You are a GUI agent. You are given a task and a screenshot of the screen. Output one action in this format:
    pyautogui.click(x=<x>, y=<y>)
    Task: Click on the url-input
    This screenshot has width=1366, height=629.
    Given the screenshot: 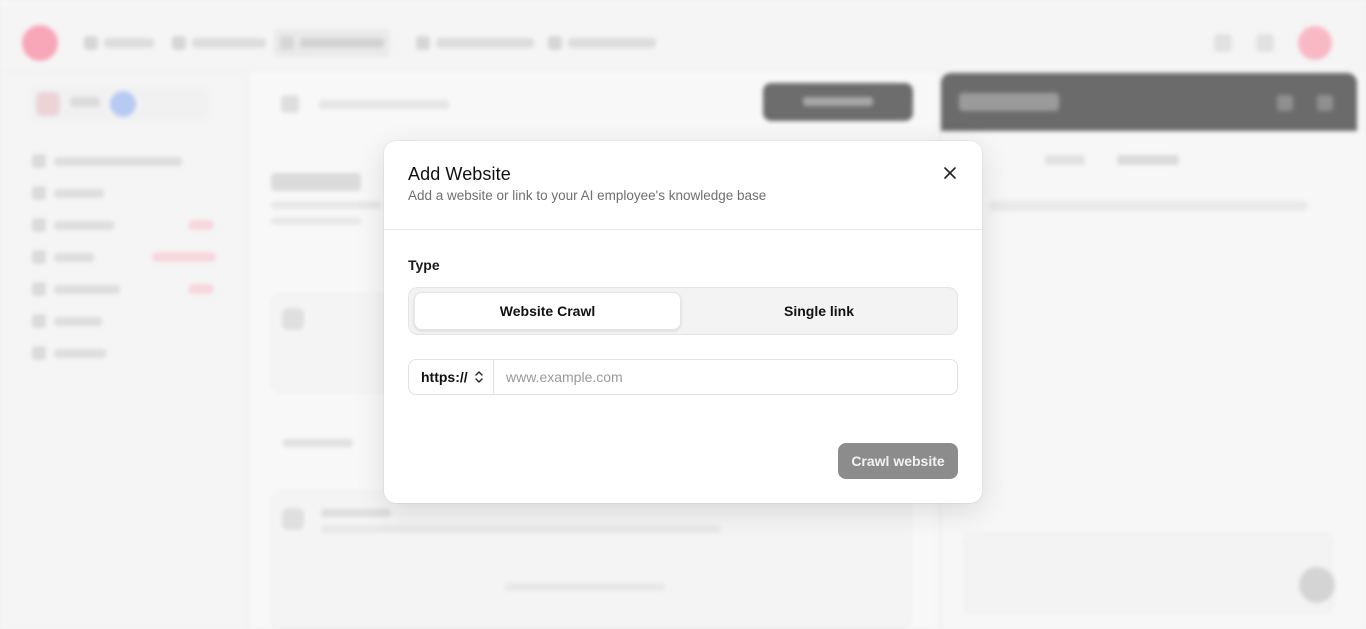 What is the action you would take?
    pyautogui.click(x=726, y=377)
    